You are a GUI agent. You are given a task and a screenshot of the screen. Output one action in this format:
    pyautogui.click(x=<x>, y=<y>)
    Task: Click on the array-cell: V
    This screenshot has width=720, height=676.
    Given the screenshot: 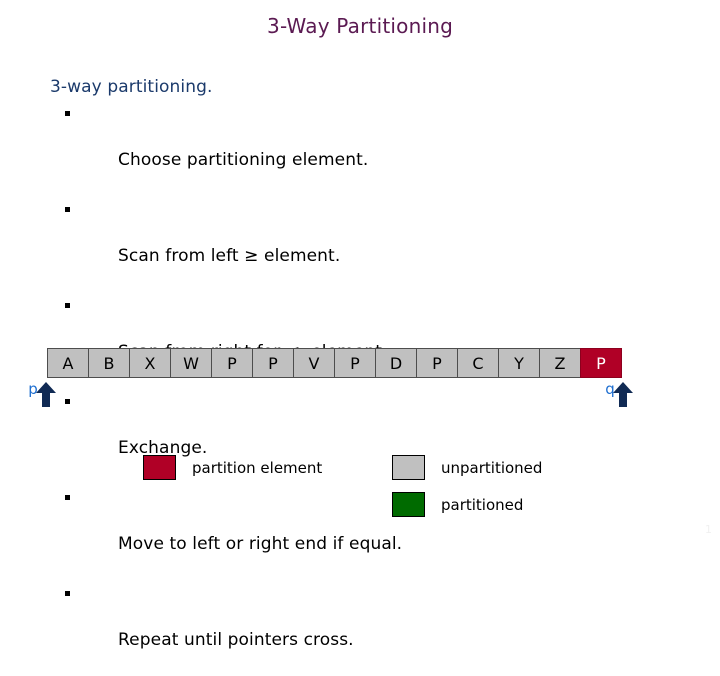 What is the action you would take?
    pyautogui.click(x=314, y=363)
    